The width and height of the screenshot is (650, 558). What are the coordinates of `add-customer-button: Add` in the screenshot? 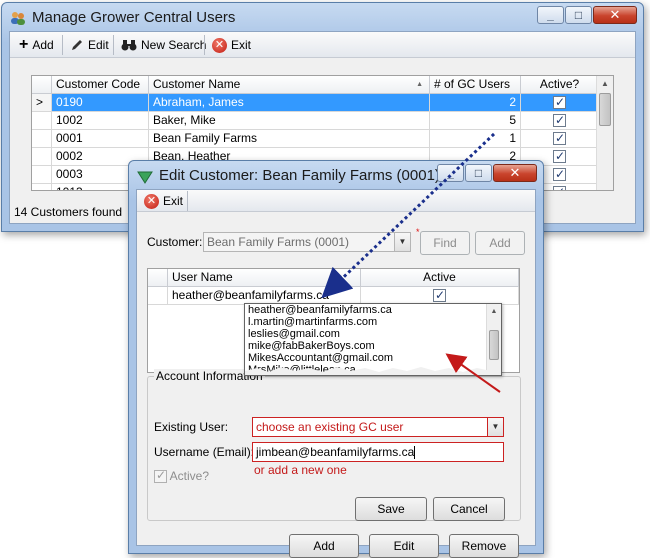 It's located at (500, 243).